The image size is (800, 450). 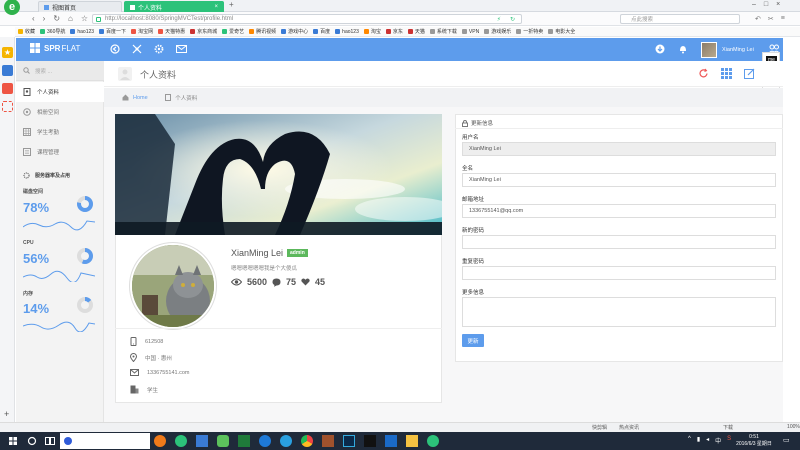 I want to click on close-window-button: ×, so click(x=778, y=4).